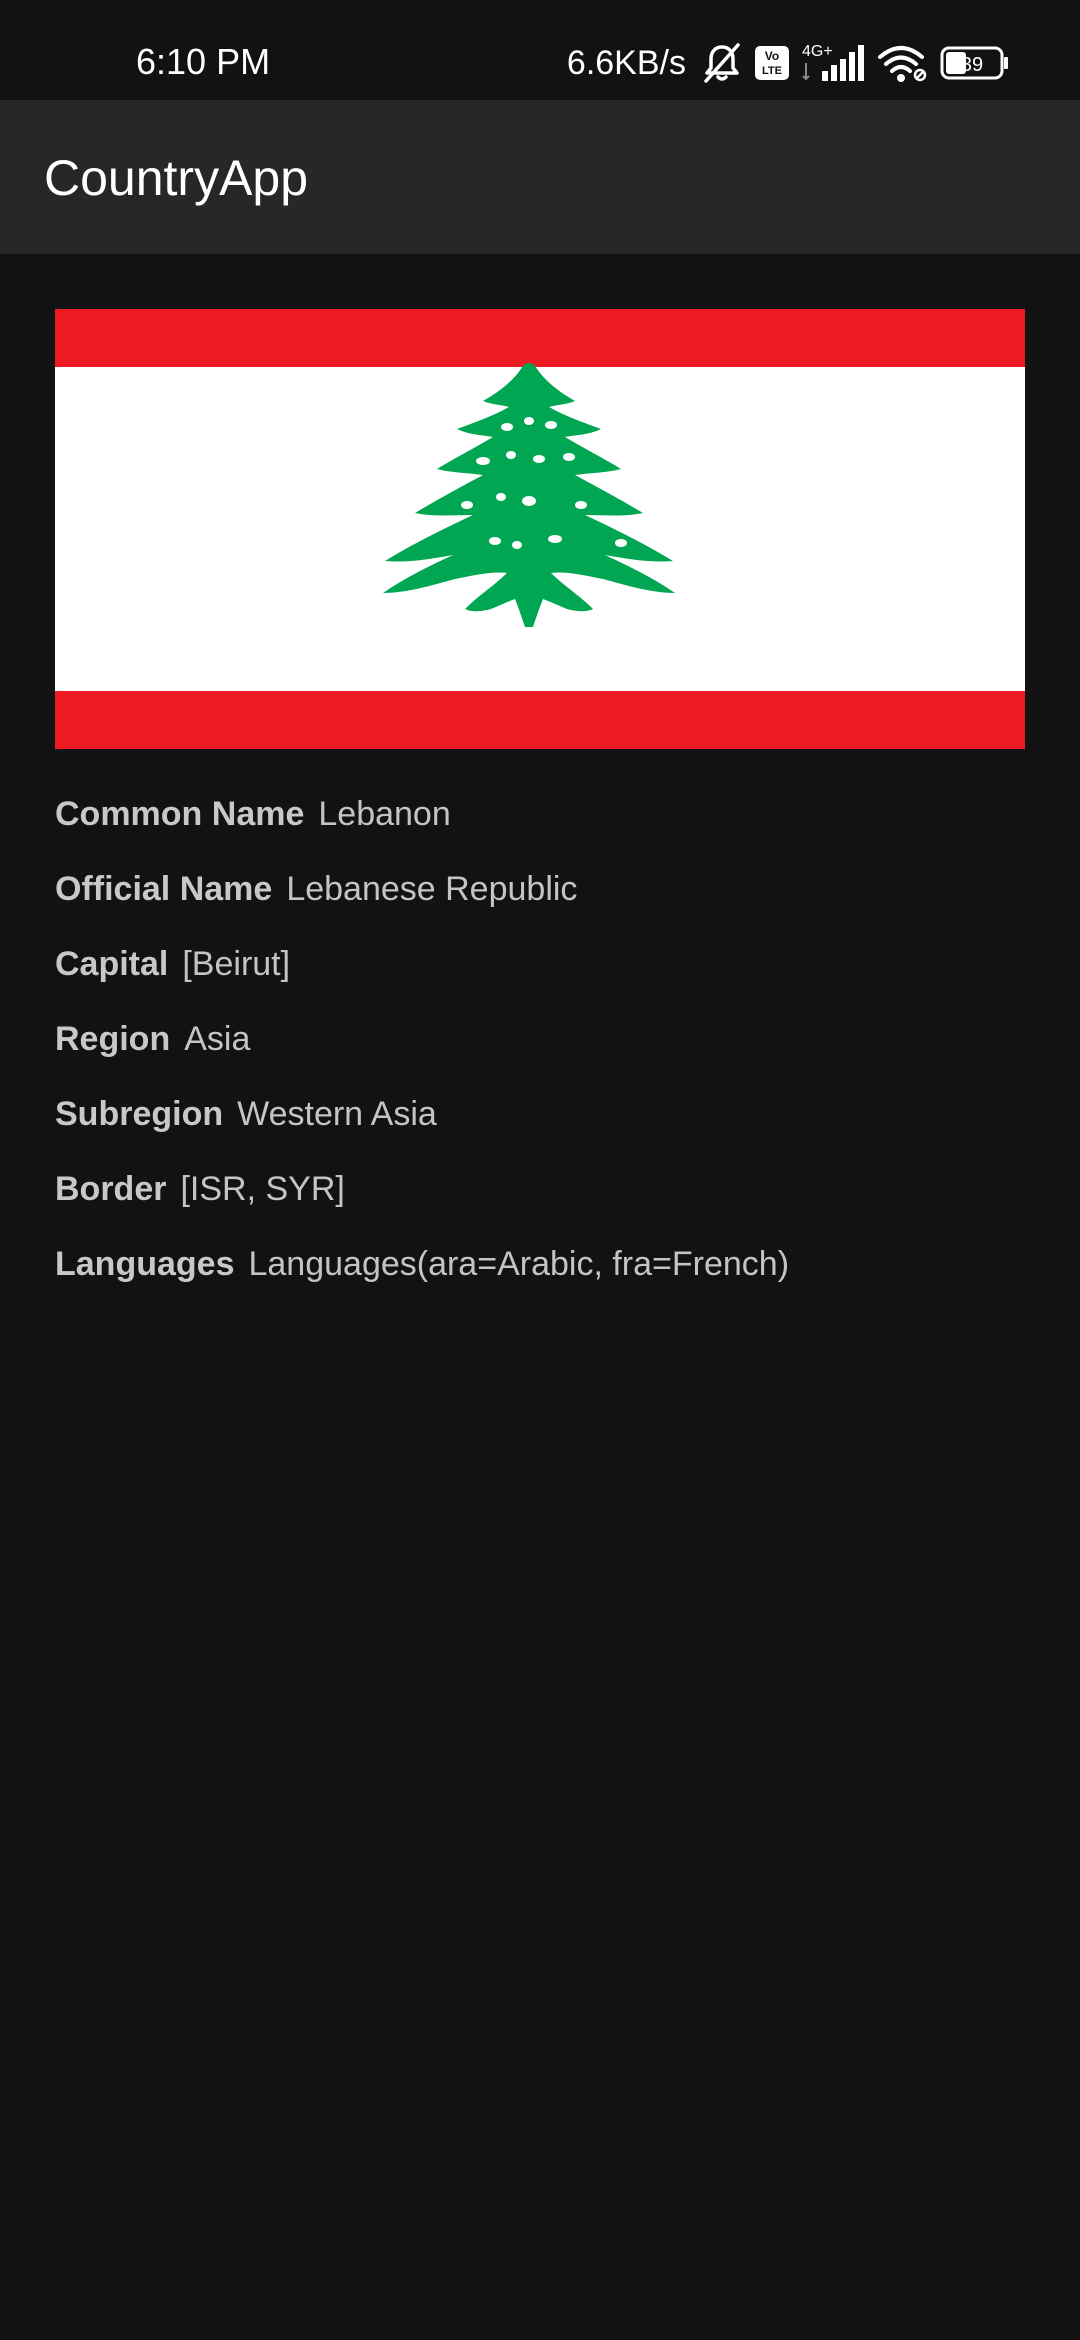  Describe the element at coordinates (432, 889) in the screenshot. I see `official-name-value: Lebanese Republic` at that location.